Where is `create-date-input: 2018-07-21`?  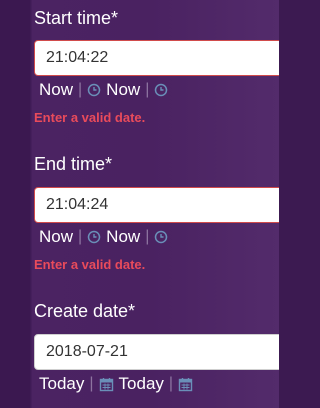
create-date-input: 2018-07-21 is located at coordinates (156, 352).